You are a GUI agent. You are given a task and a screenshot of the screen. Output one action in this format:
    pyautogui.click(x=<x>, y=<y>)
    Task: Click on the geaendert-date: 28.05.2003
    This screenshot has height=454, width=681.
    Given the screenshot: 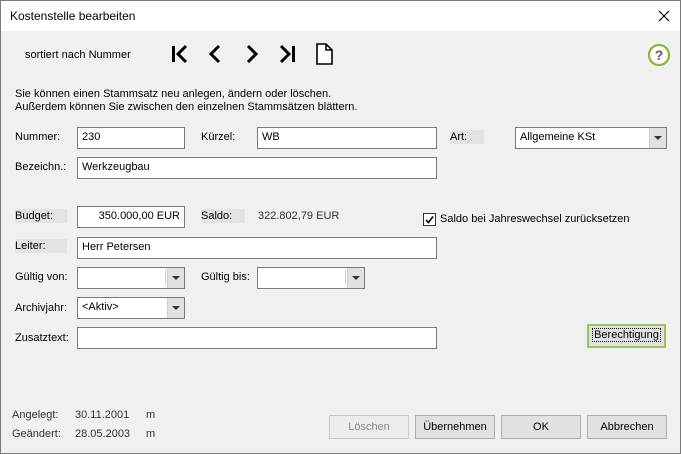 What is the action you would take?
    pyautogui.click(x=103, y=434)
    